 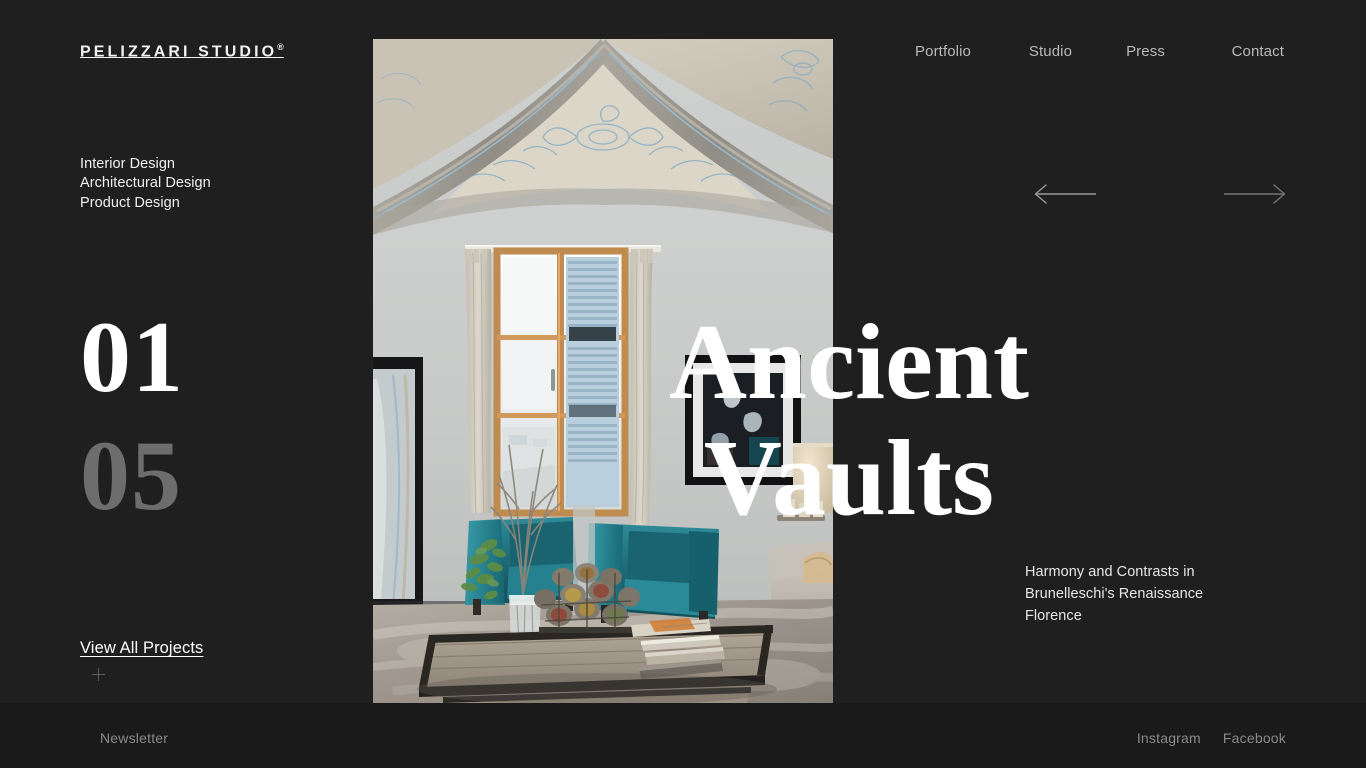 I want to click on plus-icon, so click(x=98, y=674).